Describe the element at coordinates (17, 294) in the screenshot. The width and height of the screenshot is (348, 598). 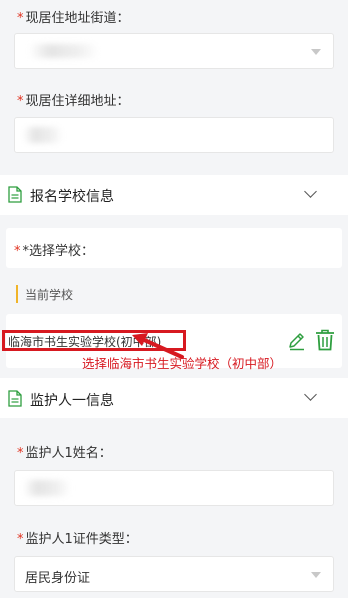
I see `current-school-marker` at that location.